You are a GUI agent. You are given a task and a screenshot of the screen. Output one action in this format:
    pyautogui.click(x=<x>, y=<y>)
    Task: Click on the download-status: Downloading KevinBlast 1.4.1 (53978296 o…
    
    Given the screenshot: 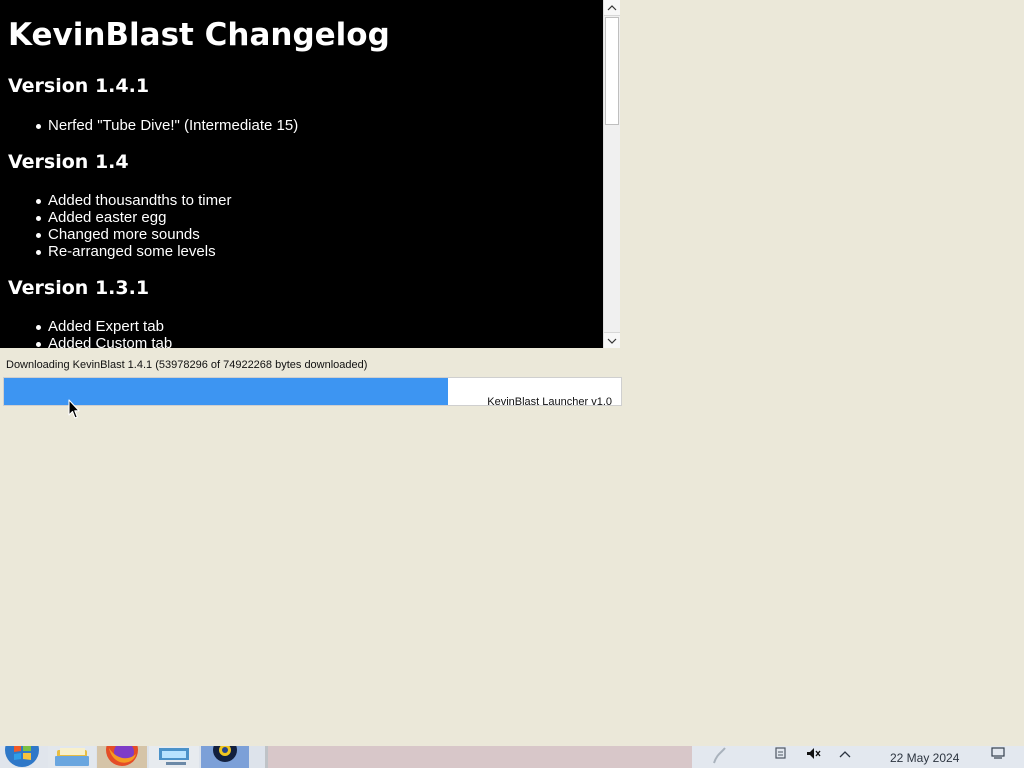 What is the action you would take?
    pyautogui.click(x=187, y=365)
    